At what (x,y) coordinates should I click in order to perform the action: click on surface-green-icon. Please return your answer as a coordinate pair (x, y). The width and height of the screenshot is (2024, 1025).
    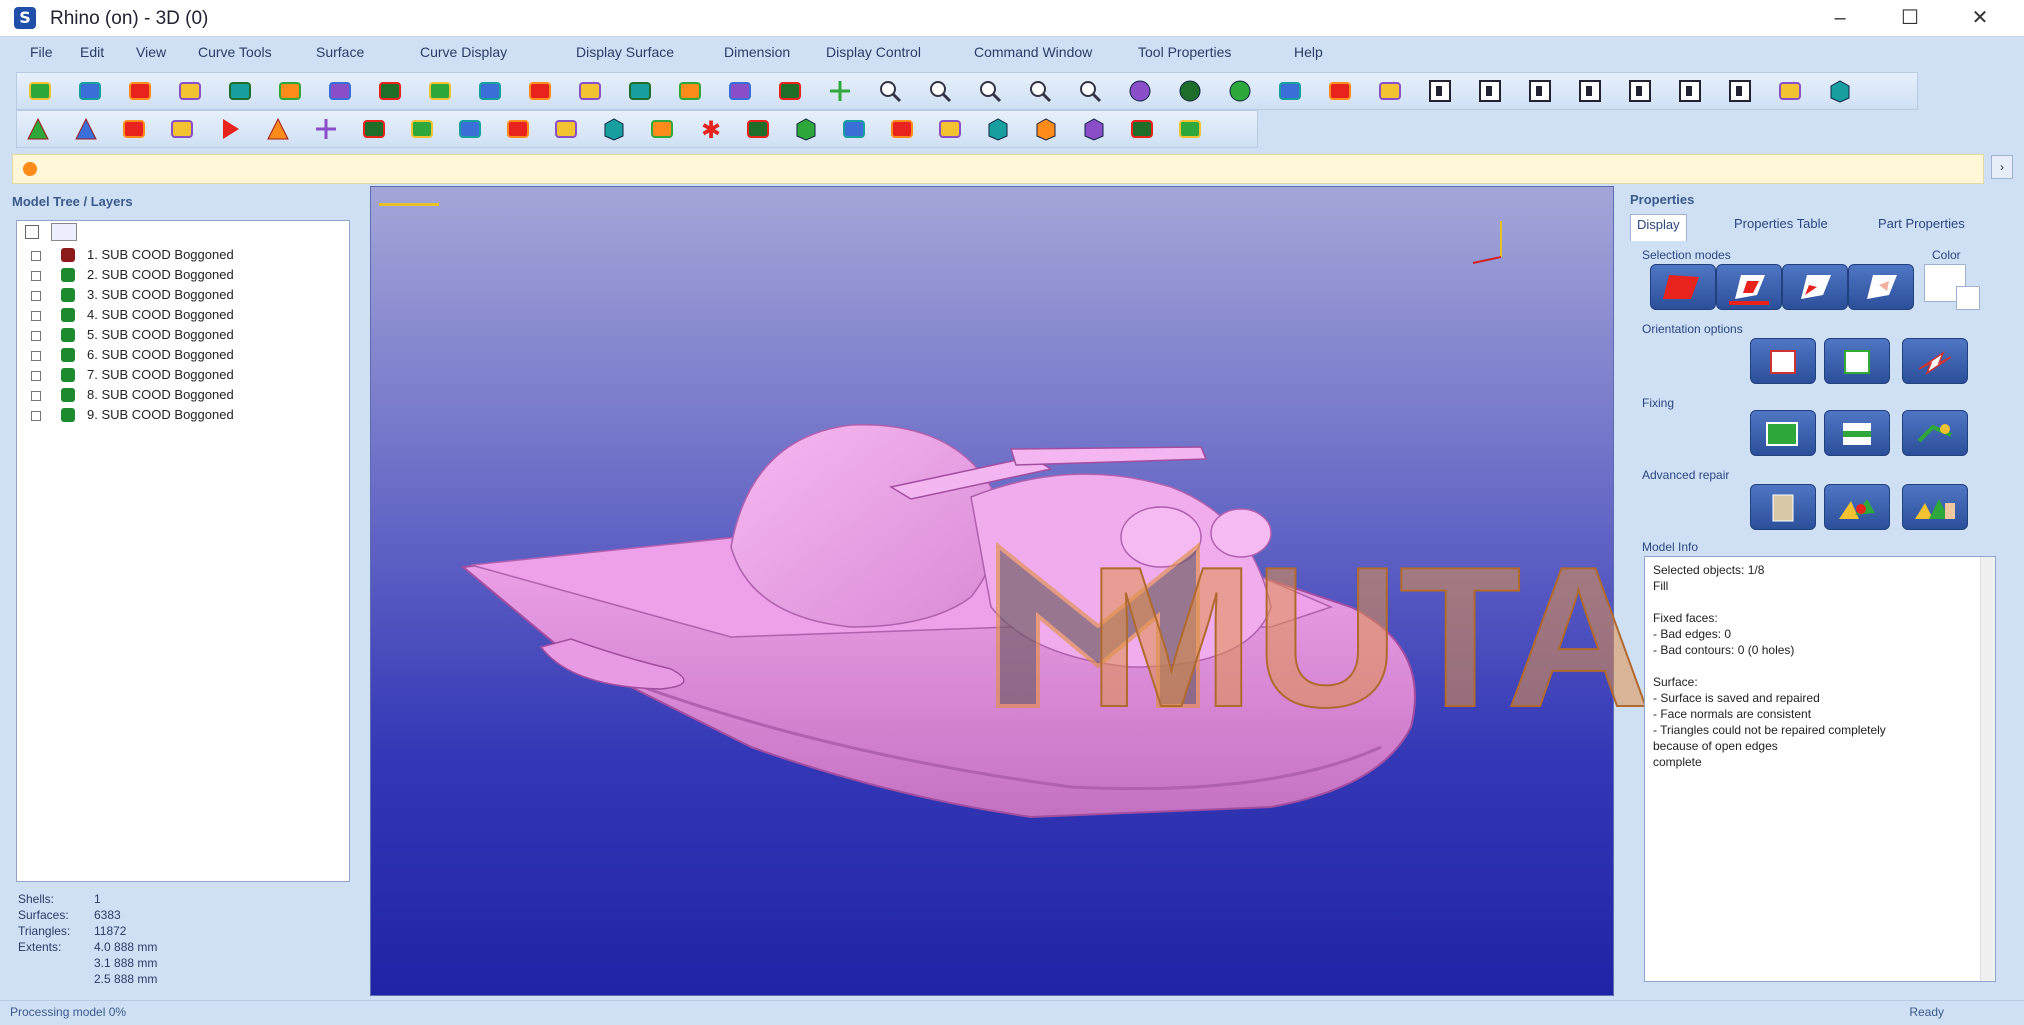
    Looking at the image, I should click on (740, 91).